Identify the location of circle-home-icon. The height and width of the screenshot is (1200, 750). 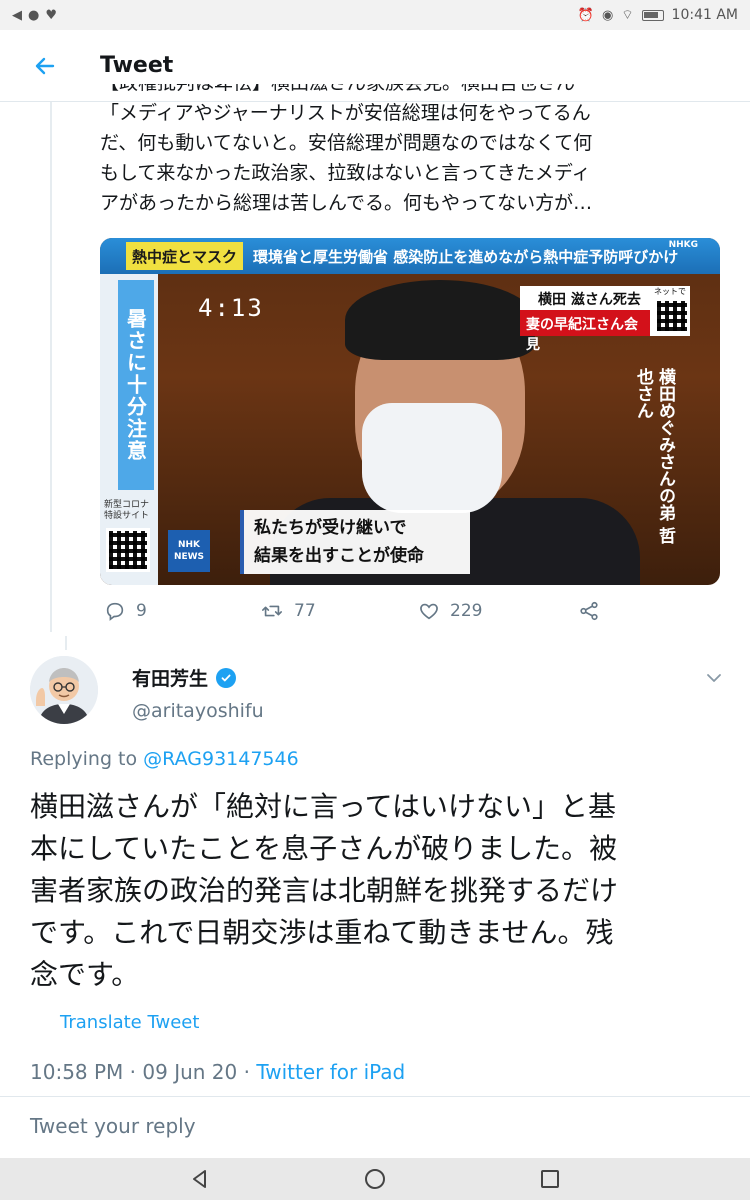
(375, 1179).